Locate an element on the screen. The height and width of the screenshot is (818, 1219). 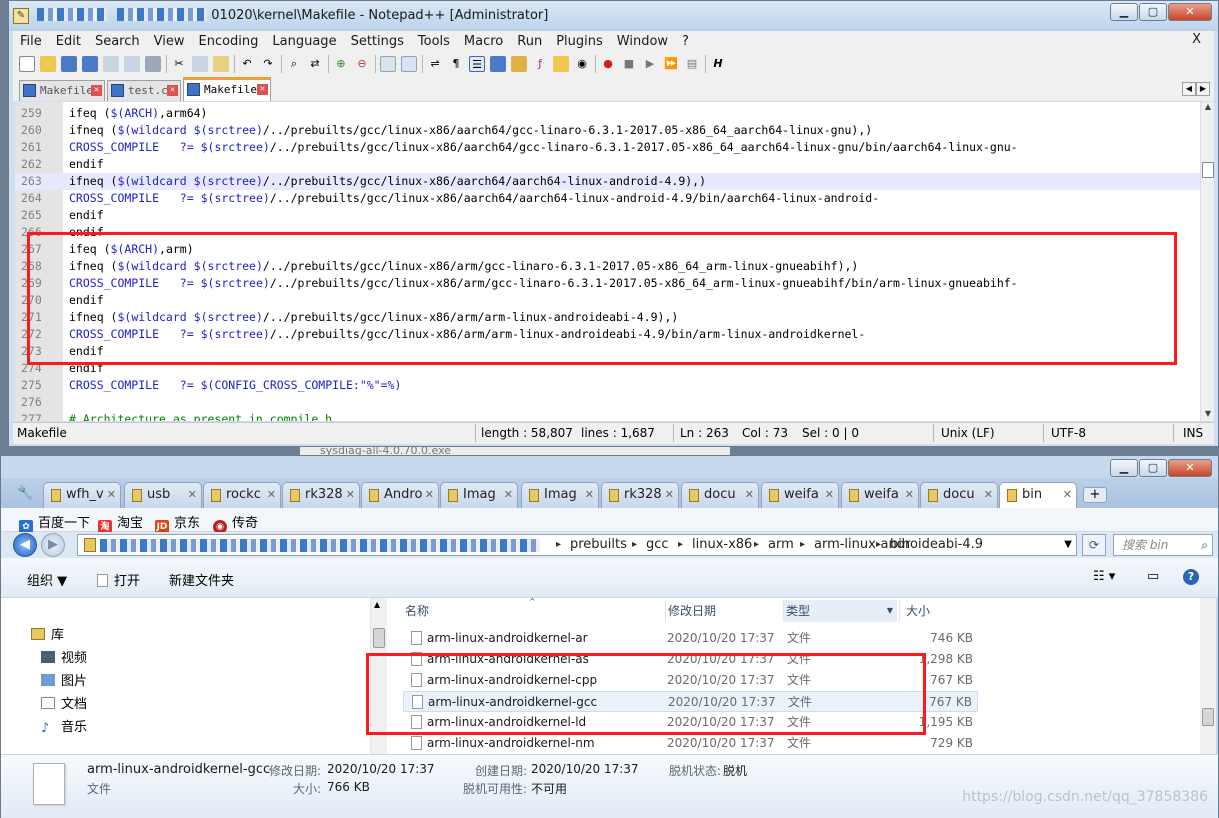
close-file-icon is located at coordinates (111, 64).